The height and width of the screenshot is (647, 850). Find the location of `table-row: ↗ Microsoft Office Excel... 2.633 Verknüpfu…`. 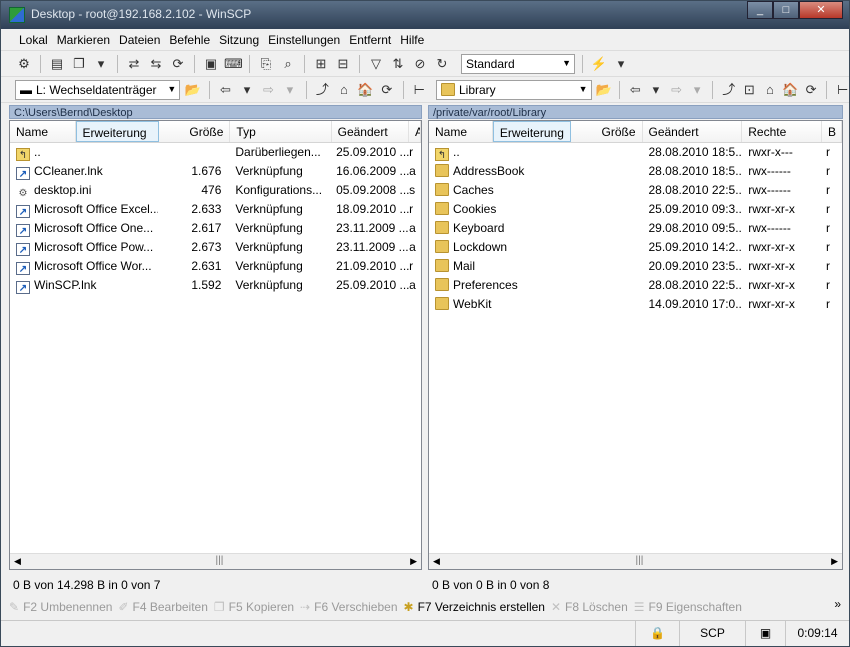

table-row: ↗ Microsoft Office Excel... 2.633 Verknüpfu… is located at coordinates (215, 209).